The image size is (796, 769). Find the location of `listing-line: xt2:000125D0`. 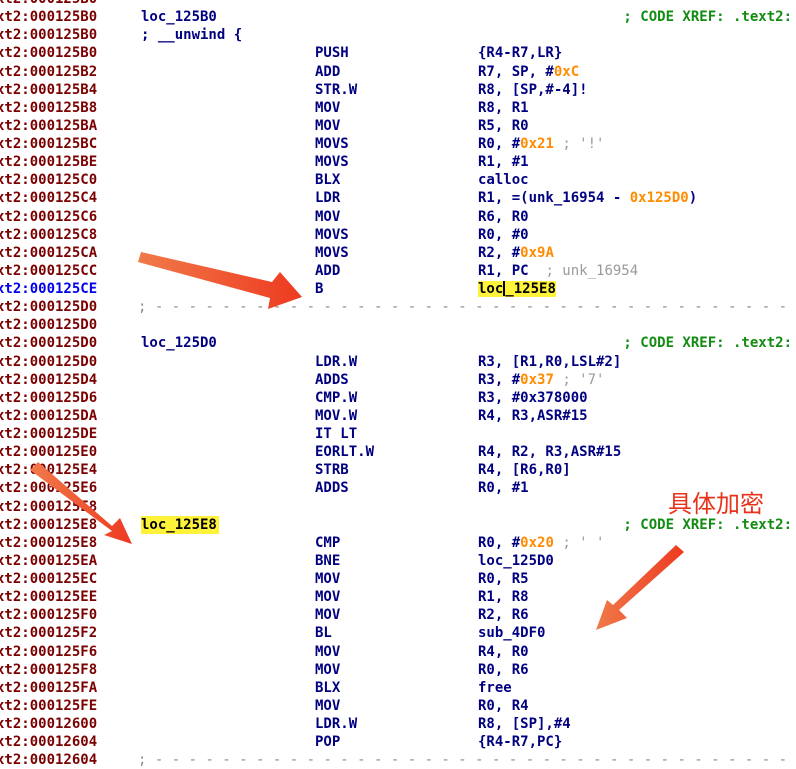

listing-line: xt2:000125D0 is located at coordinates (398, 325).